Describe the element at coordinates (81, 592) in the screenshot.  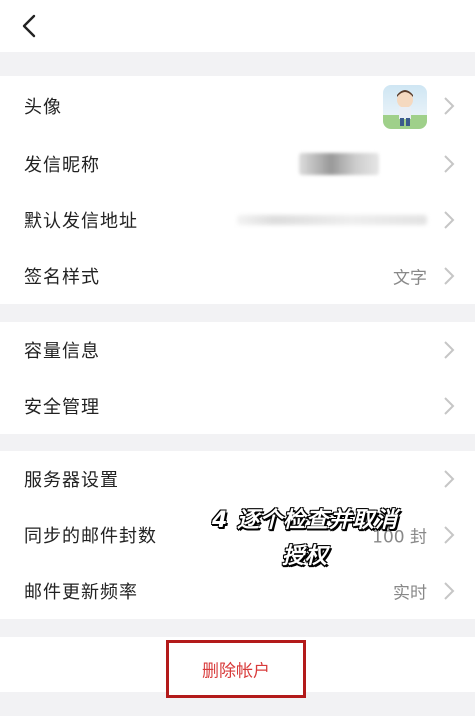
I see `row-label: 邮件更新频率` at that location.